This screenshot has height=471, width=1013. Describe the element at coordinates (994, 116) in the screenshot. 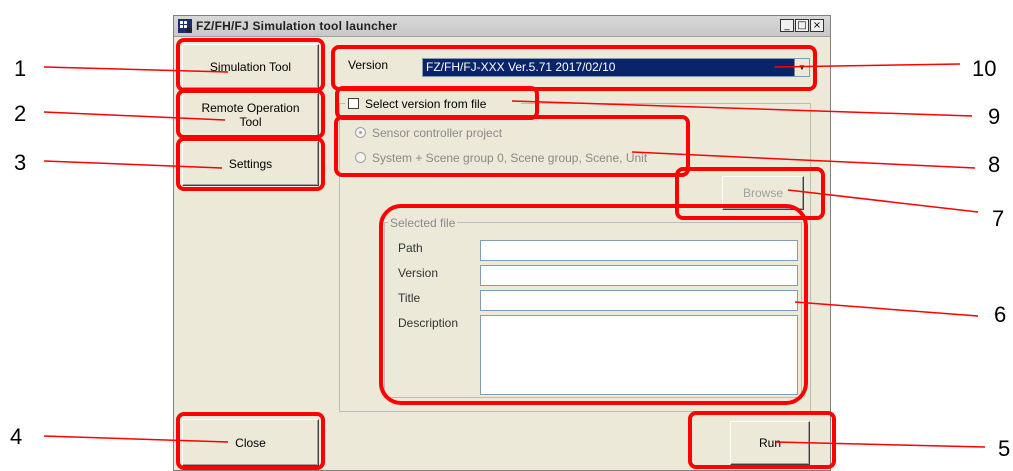

I see `callout-number-9: 9` at that location.